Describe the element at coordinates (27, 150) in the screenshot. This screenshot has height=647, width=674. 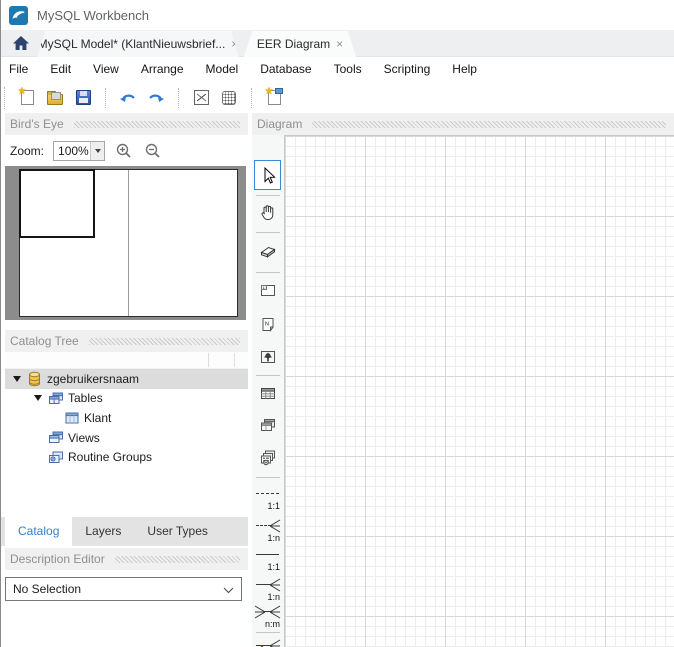
I see `zoom-label: Zoom:` at that location.